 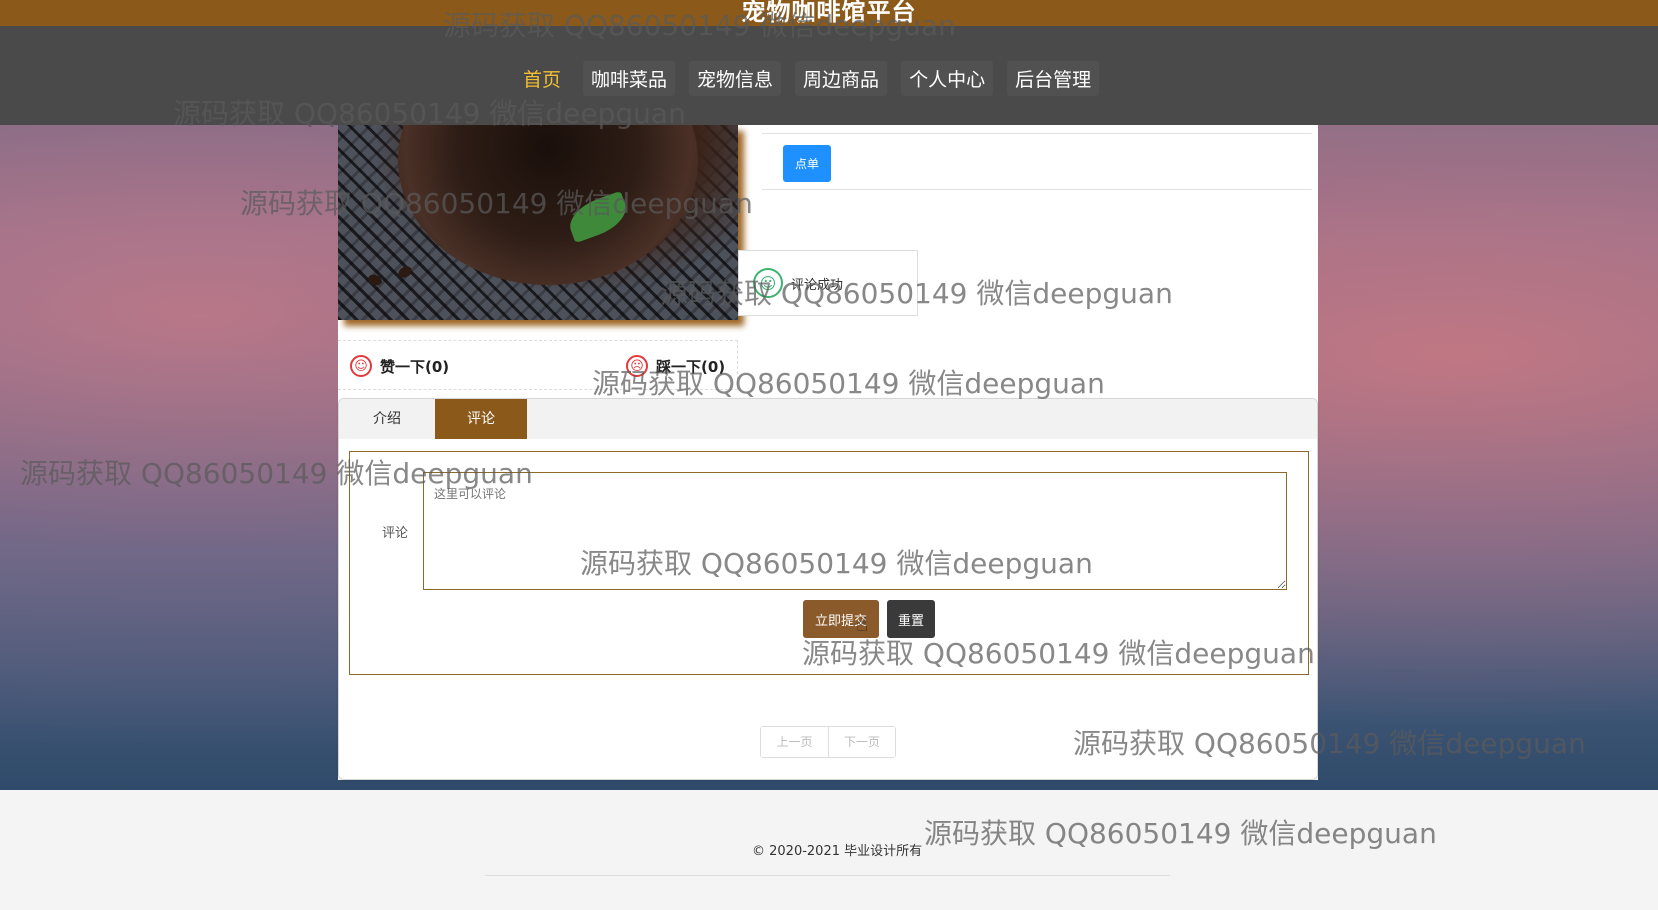 What do you see at coordinates (794, 742) in the screenshot?
I see `prev-page-button: 上一页` at bounding box center [794, 742].